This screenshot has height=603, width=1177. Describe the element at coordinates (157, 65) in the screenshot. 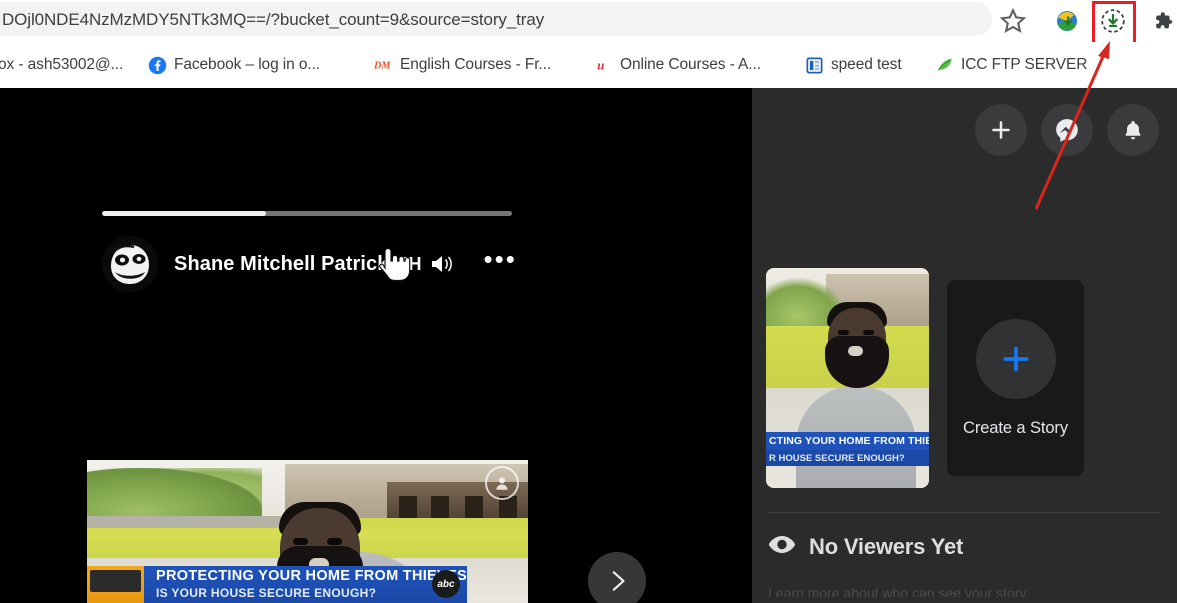

I see `facebook-icon` at that location.